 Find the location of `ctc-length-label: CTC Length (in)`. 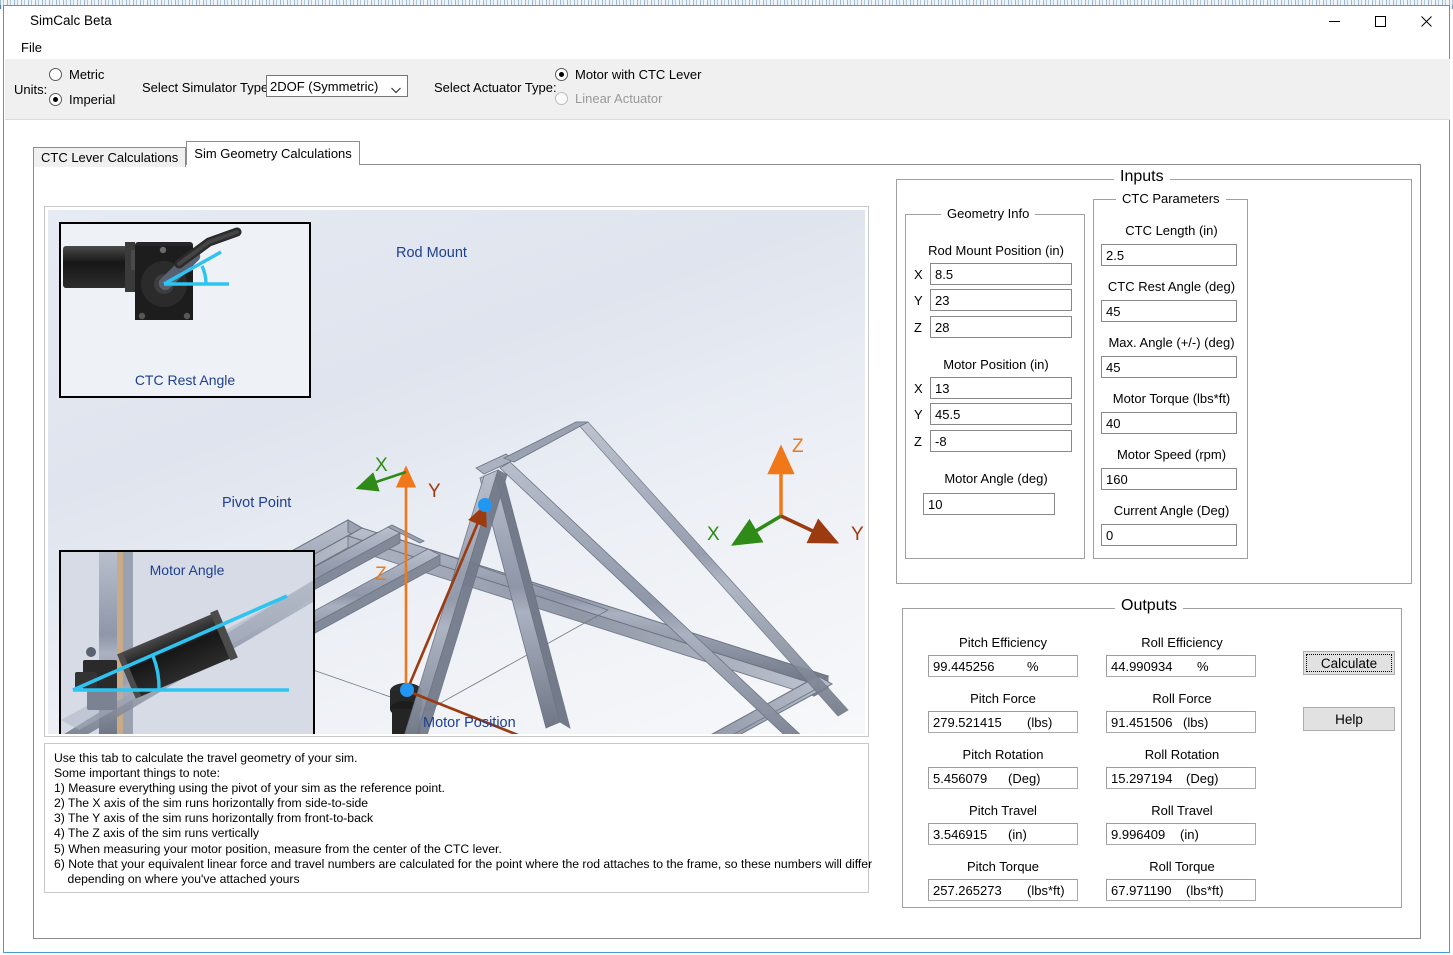

ctc-length-label: CTC Length (in) is located at coordinates (1171, 230).